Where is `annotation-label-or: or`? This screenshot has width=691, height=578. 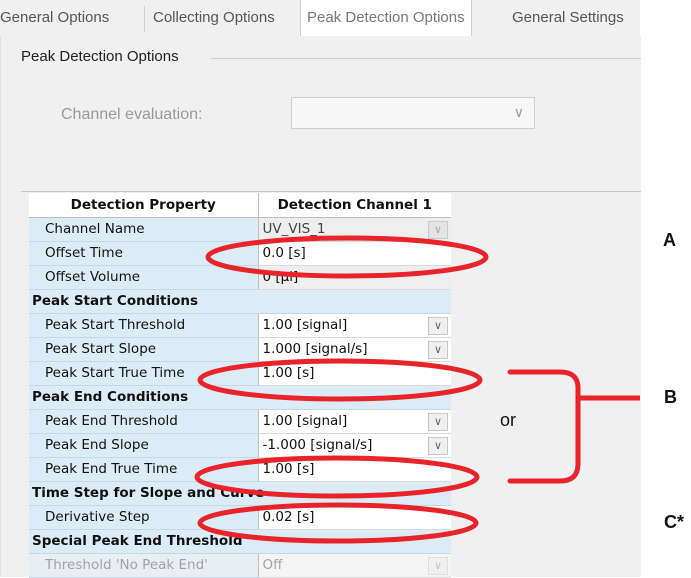
annotation-label-or: or is located at coordinates (508, 420).